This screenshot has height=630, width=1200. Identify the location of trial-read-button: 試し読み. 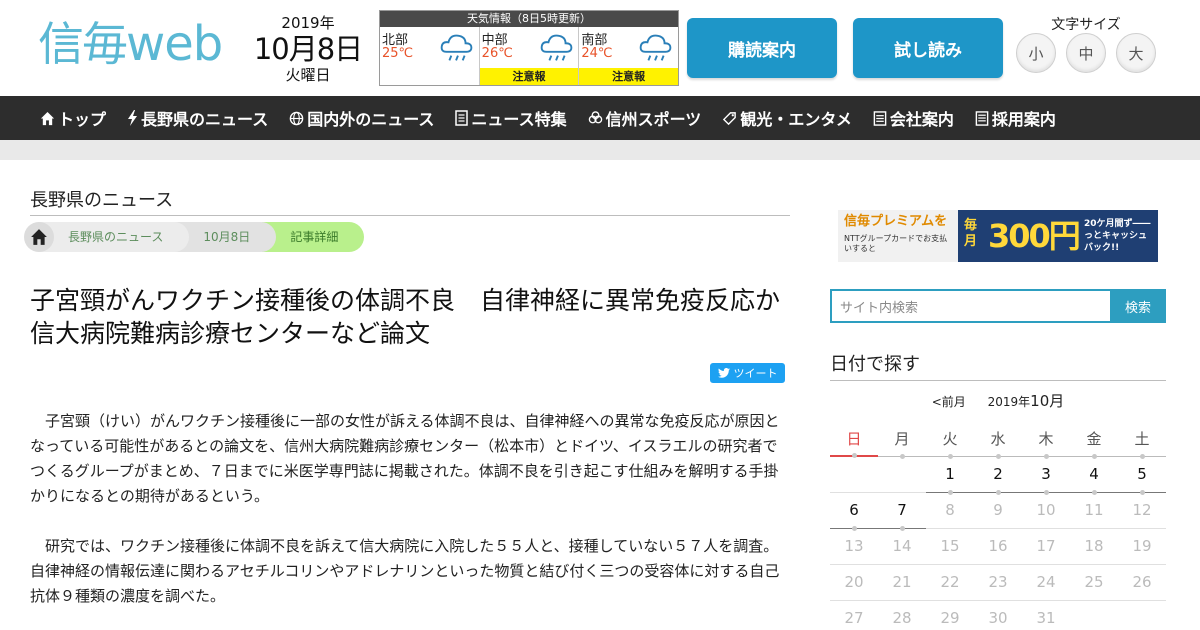
(928, 48).